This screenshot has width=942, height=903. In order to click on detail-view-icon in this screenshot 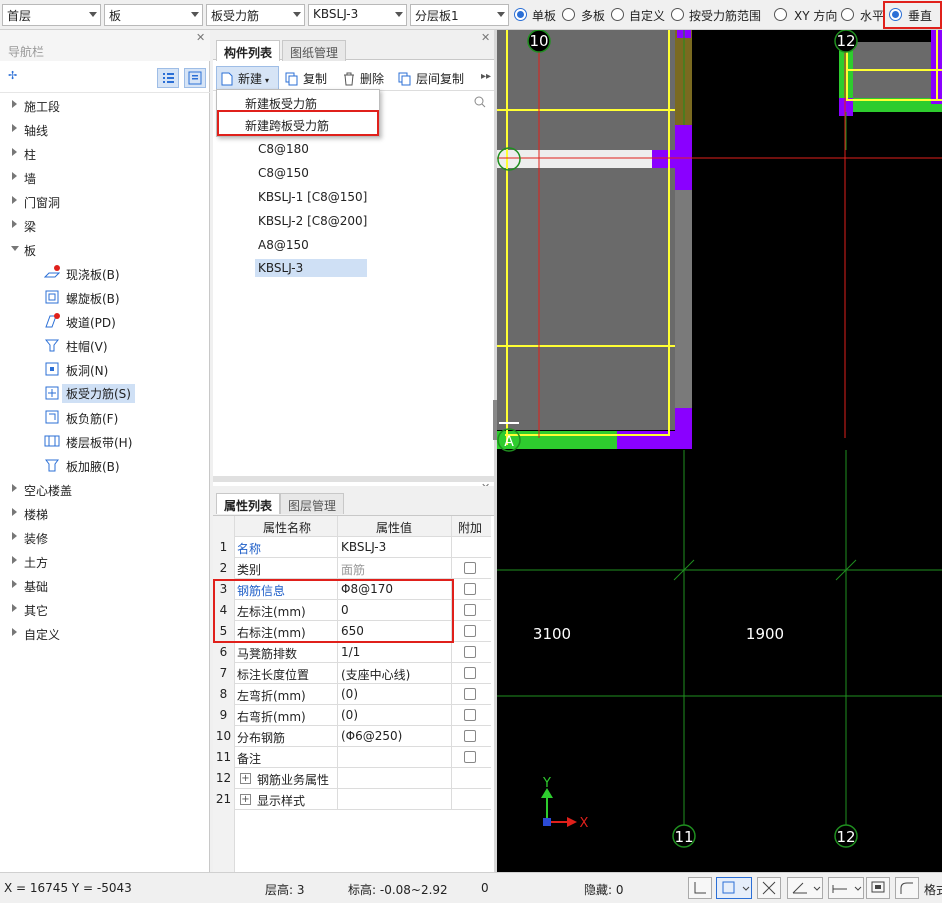, I will do `click(195, 78)`.